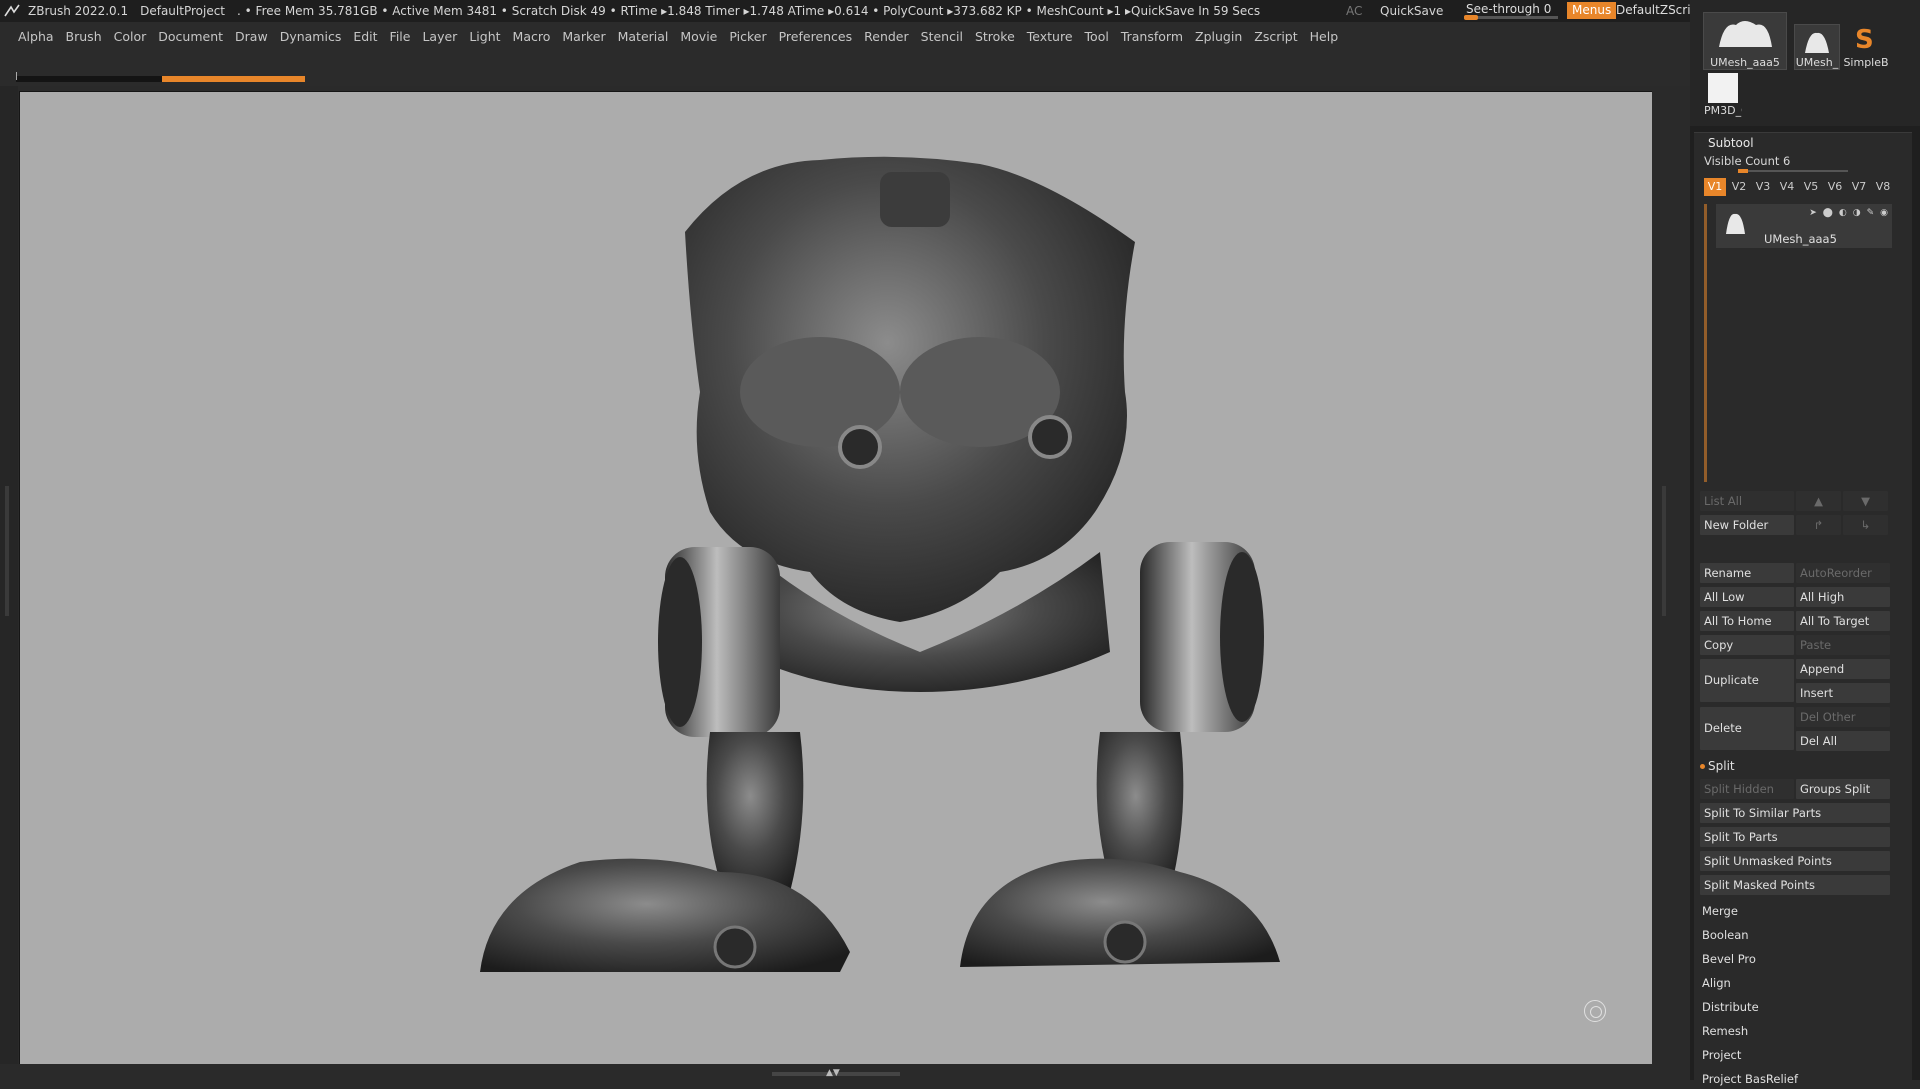 The image size is (1920, 1089). Describe the element at coordinates (84, 36) in the screenshot. I see `menu-item-brush: Brush` at that location.